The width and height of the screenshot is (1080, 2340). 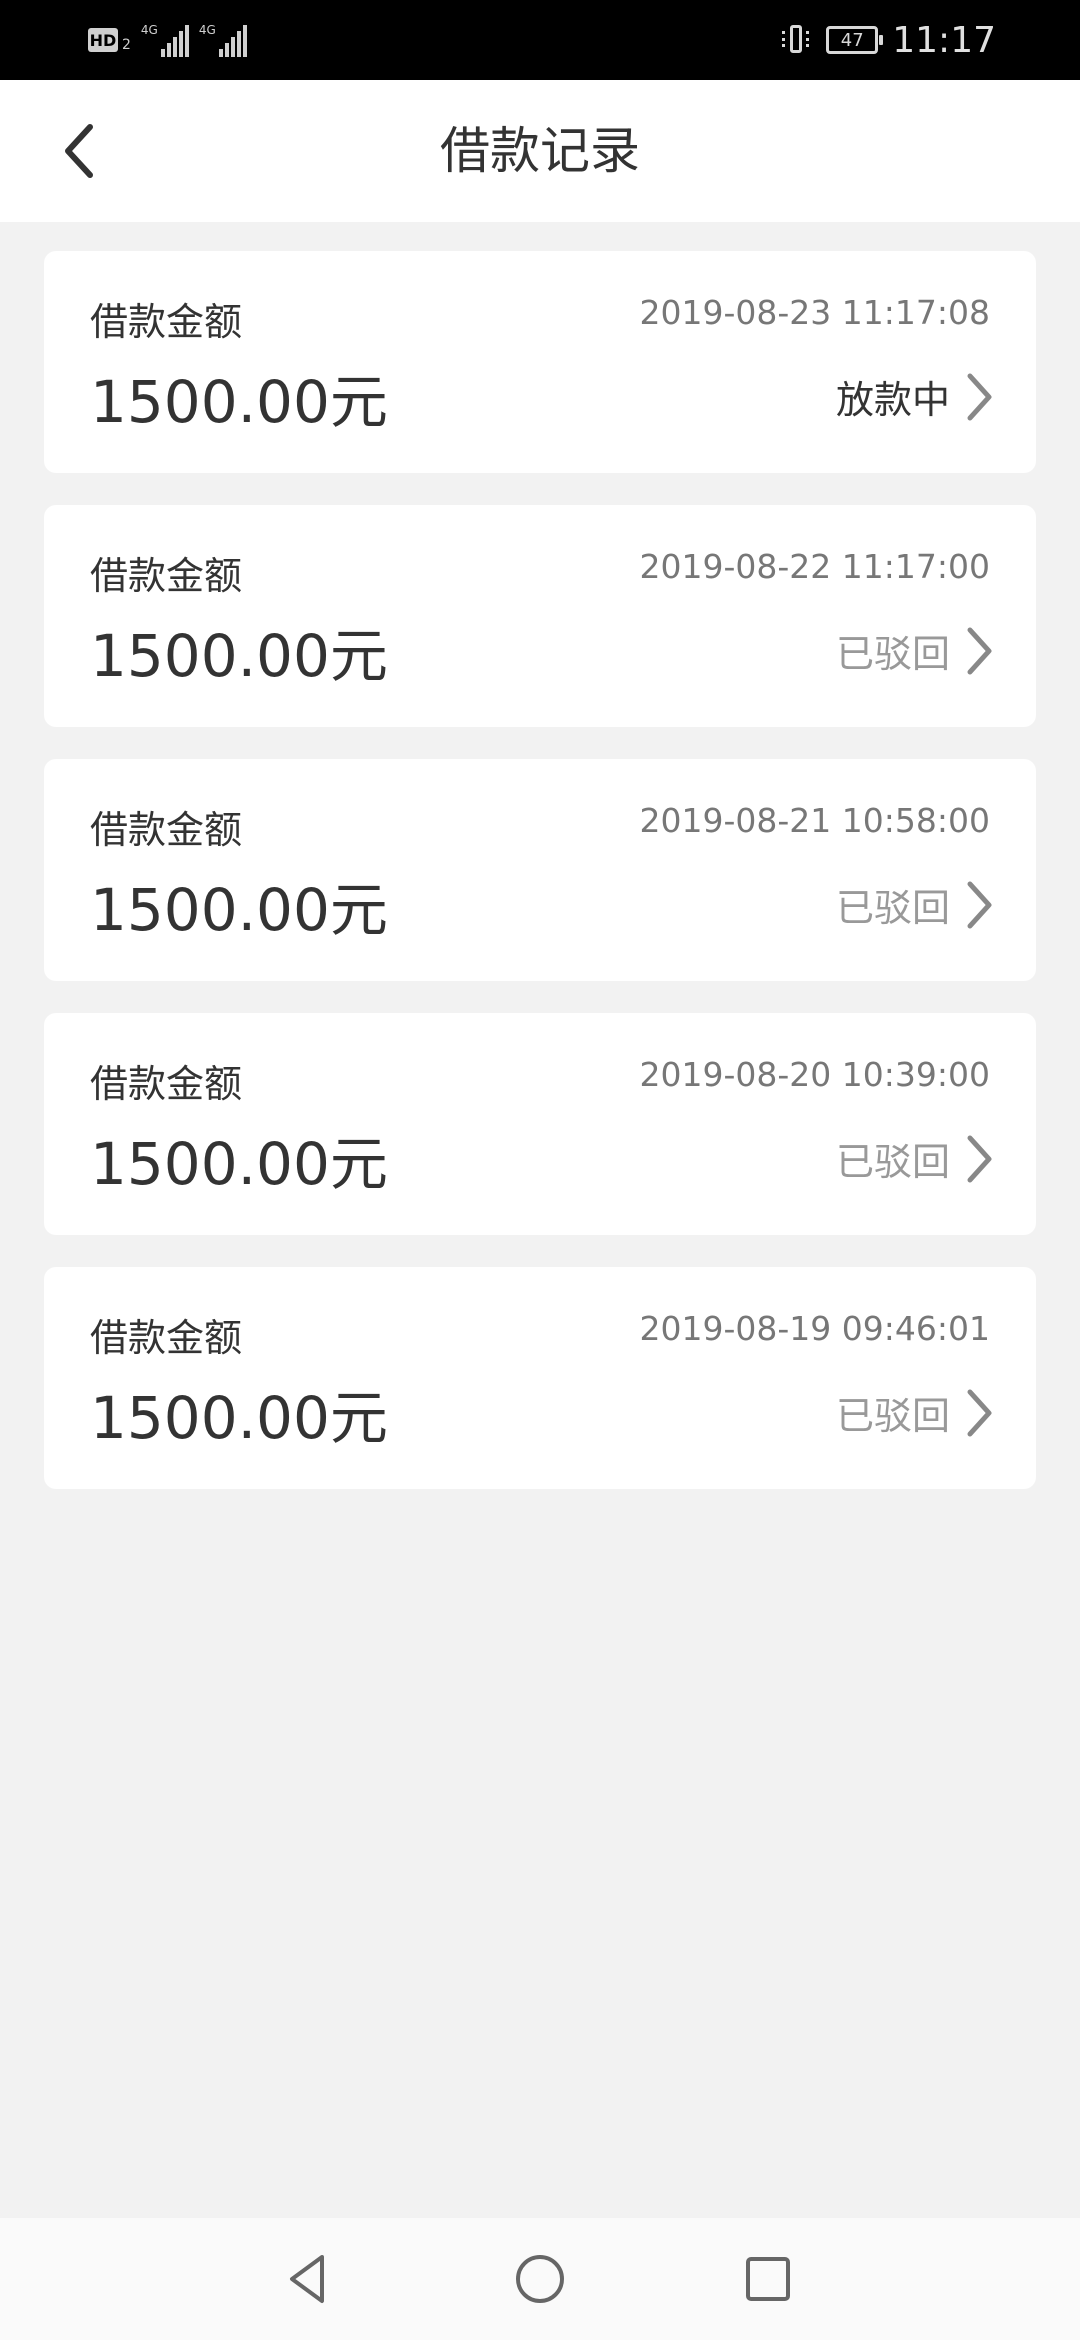 I want to click on status-left: HD 2 4G 4G, so click(x=167, y=40).